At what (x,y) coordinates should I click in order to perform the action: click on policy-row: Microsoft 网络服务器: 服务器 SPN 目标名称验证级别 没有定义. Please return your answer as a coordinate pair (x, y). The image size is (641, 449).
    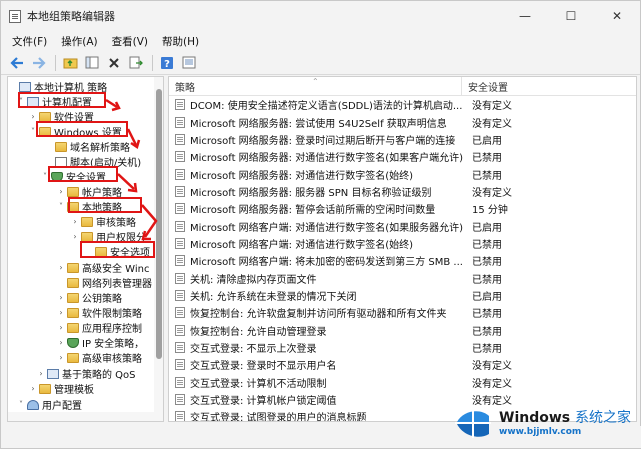
    Looking at the image, I should click on (402, 191).